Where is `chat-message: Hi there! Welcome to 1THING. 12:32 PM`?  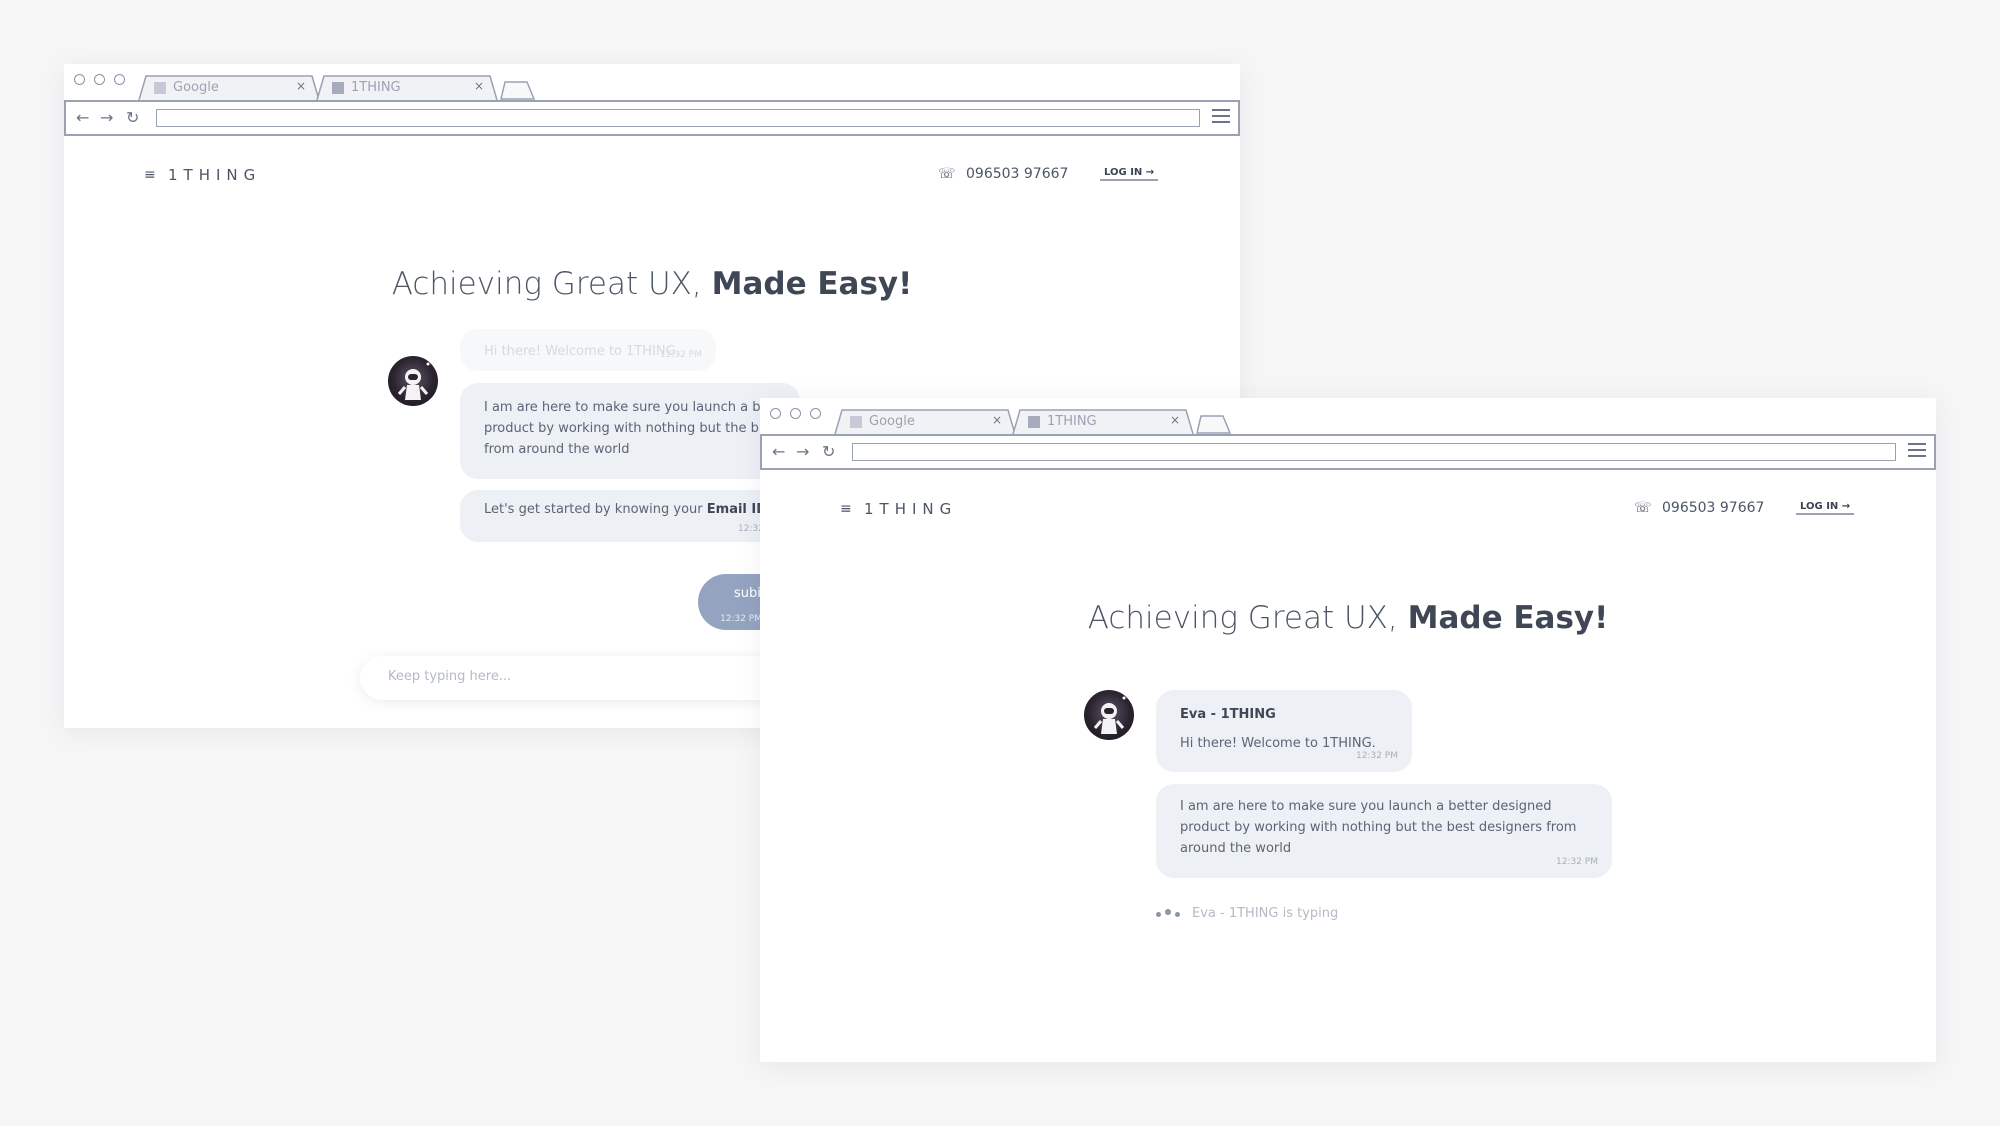 chat-message: Hi there! Welcome to 1THING. 12:32 PM is located at coordinates (588, 350).